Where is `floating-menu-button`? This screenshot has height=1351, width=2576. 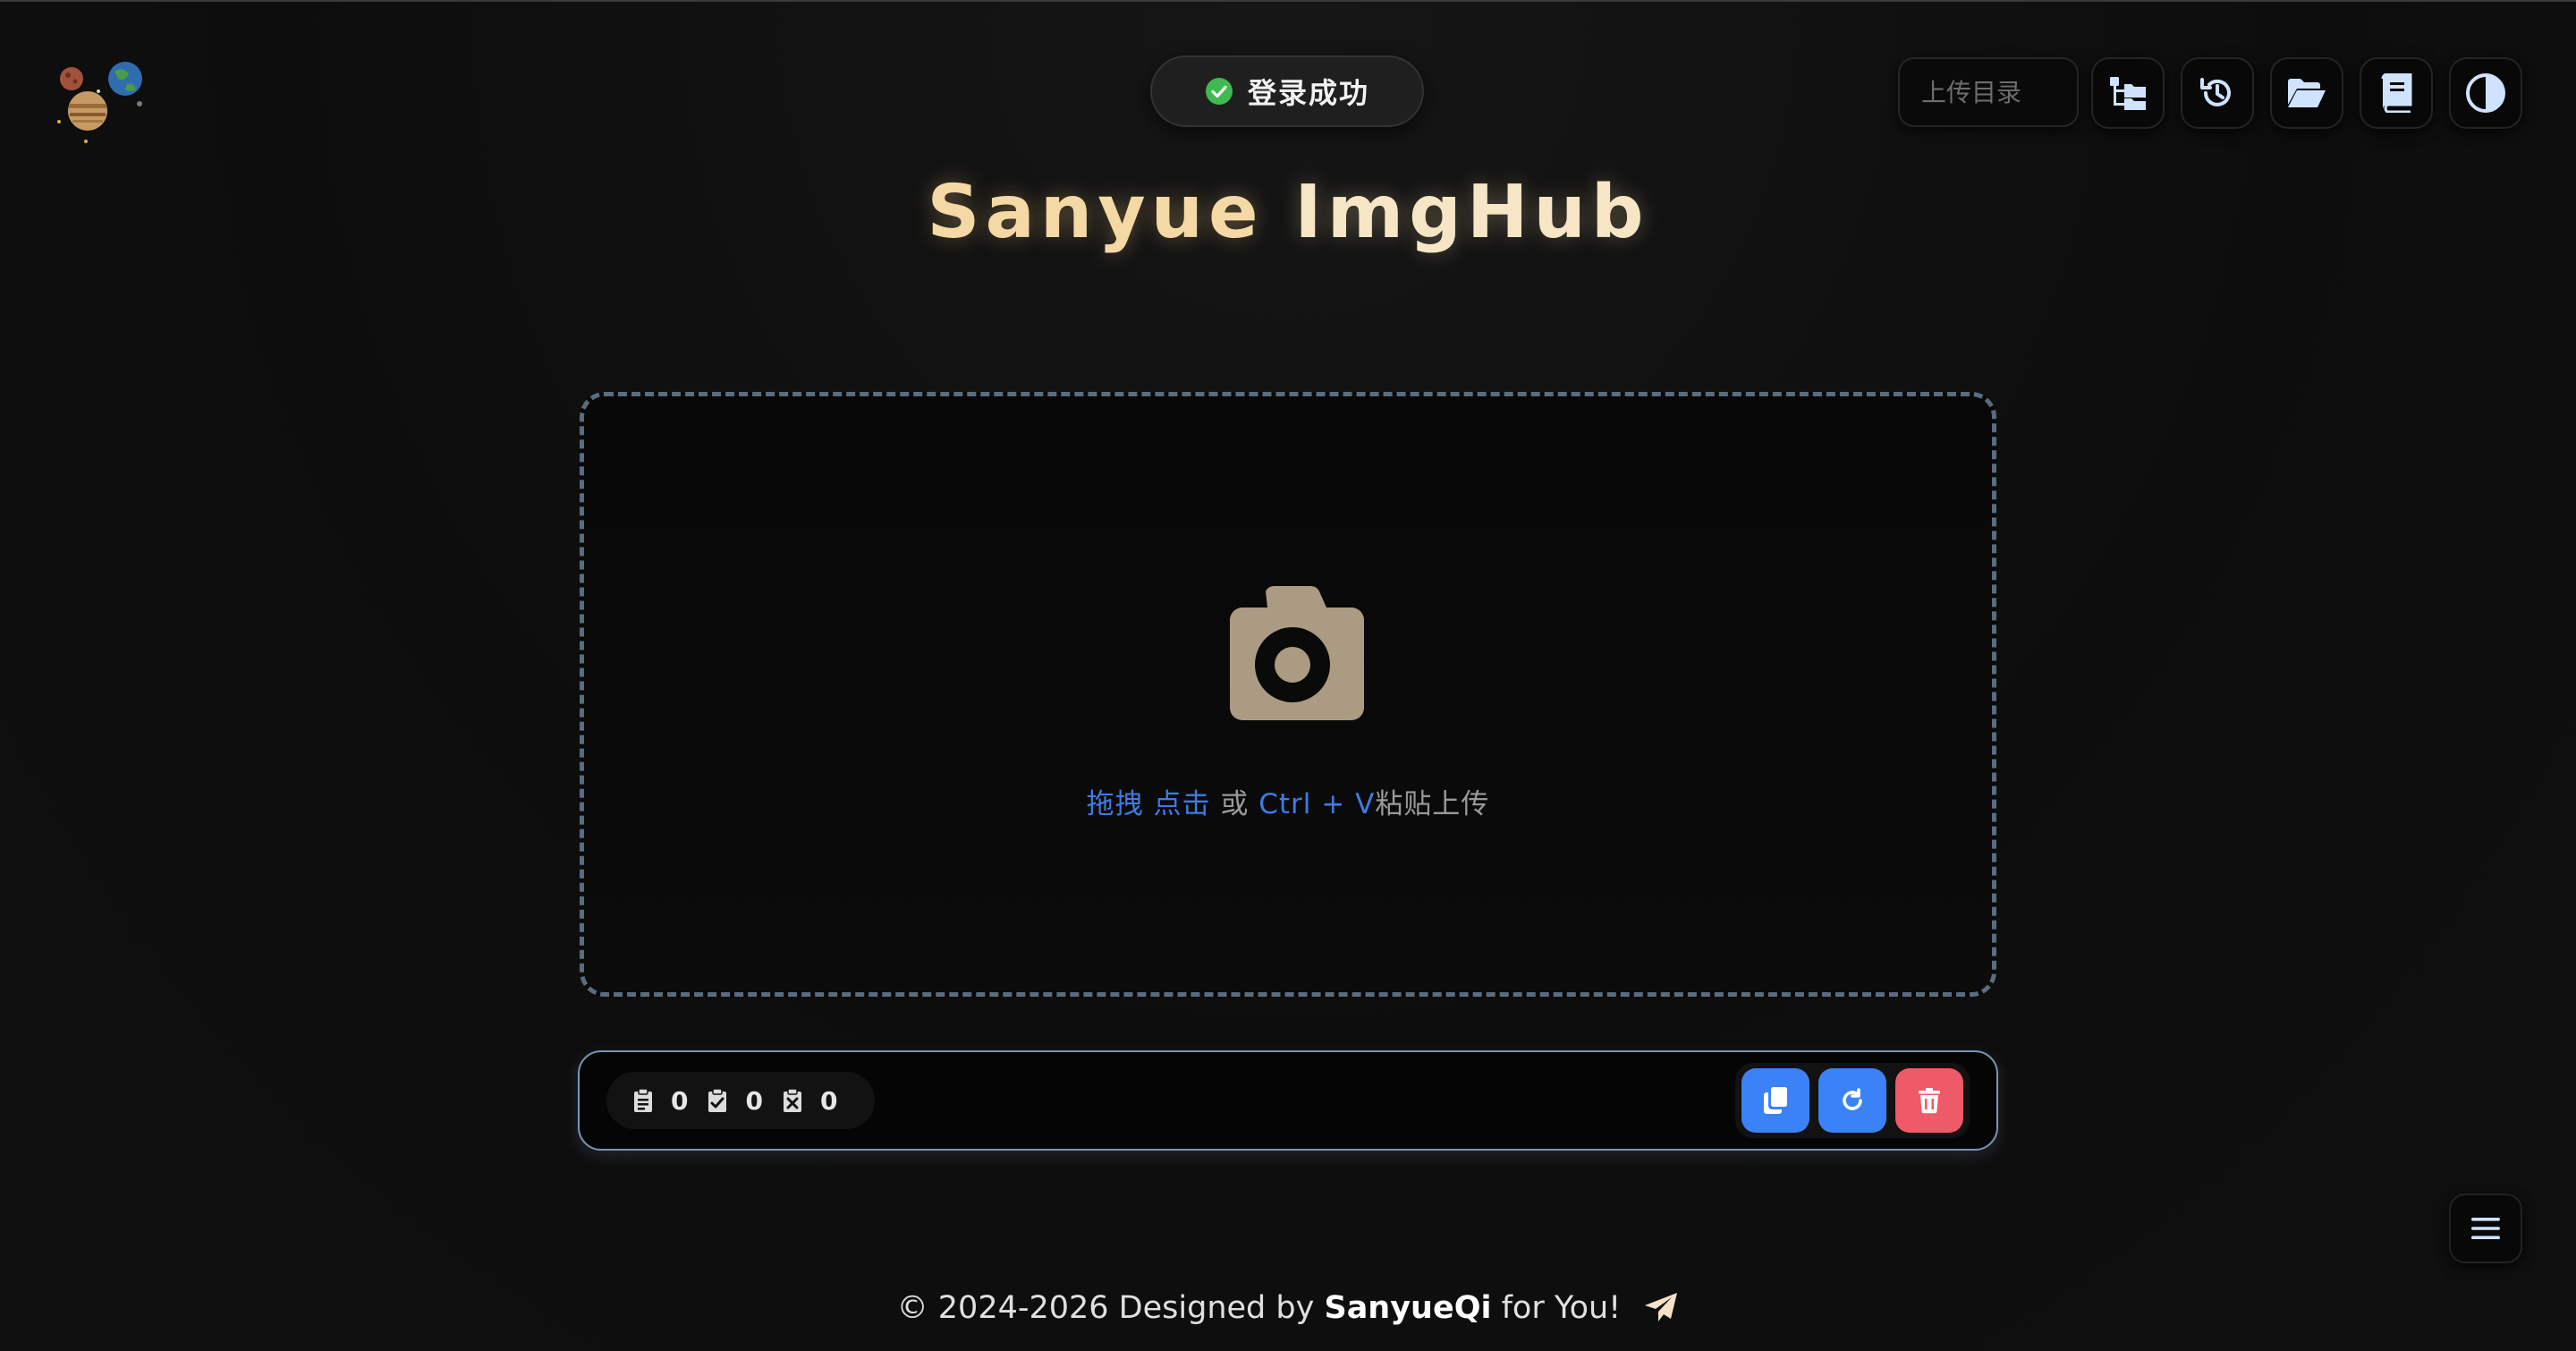
floating-menu-button is located at coordinates (2485, 1228).